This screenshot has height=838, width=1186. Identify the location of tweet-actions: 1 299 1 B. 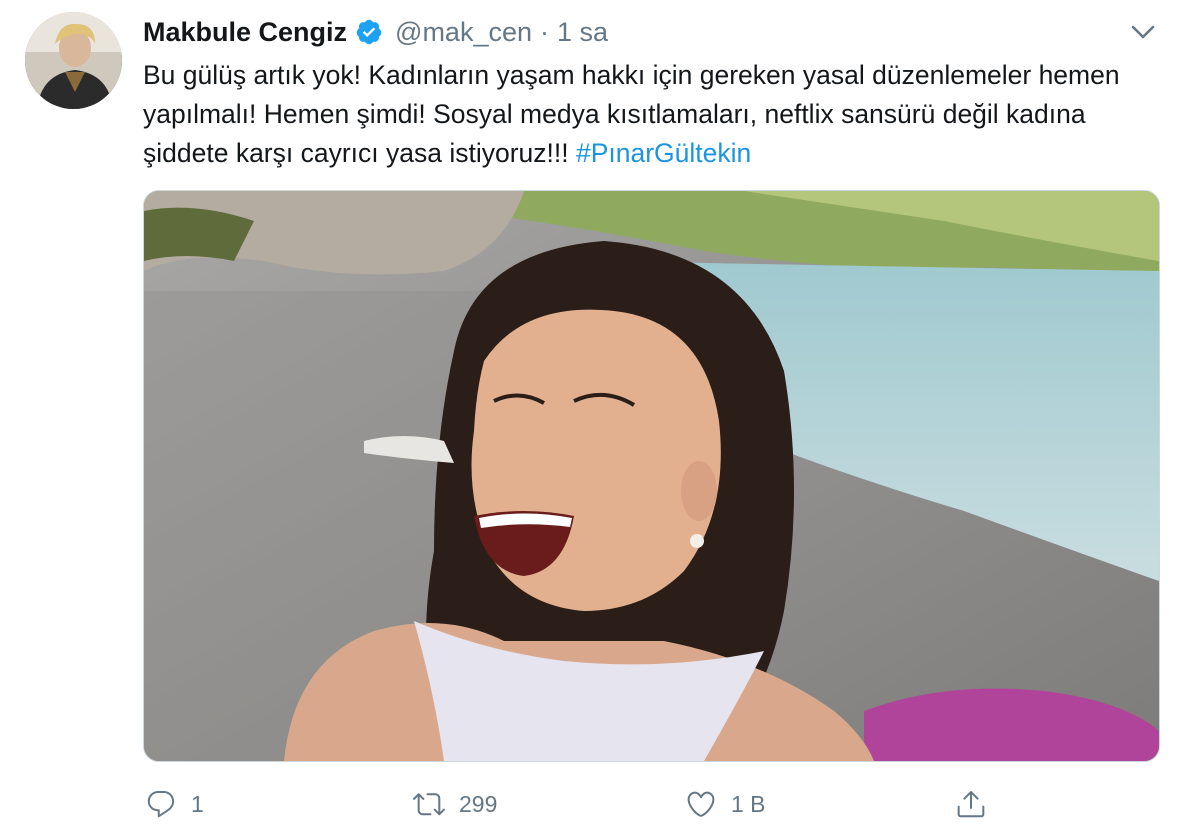
(653, 804).